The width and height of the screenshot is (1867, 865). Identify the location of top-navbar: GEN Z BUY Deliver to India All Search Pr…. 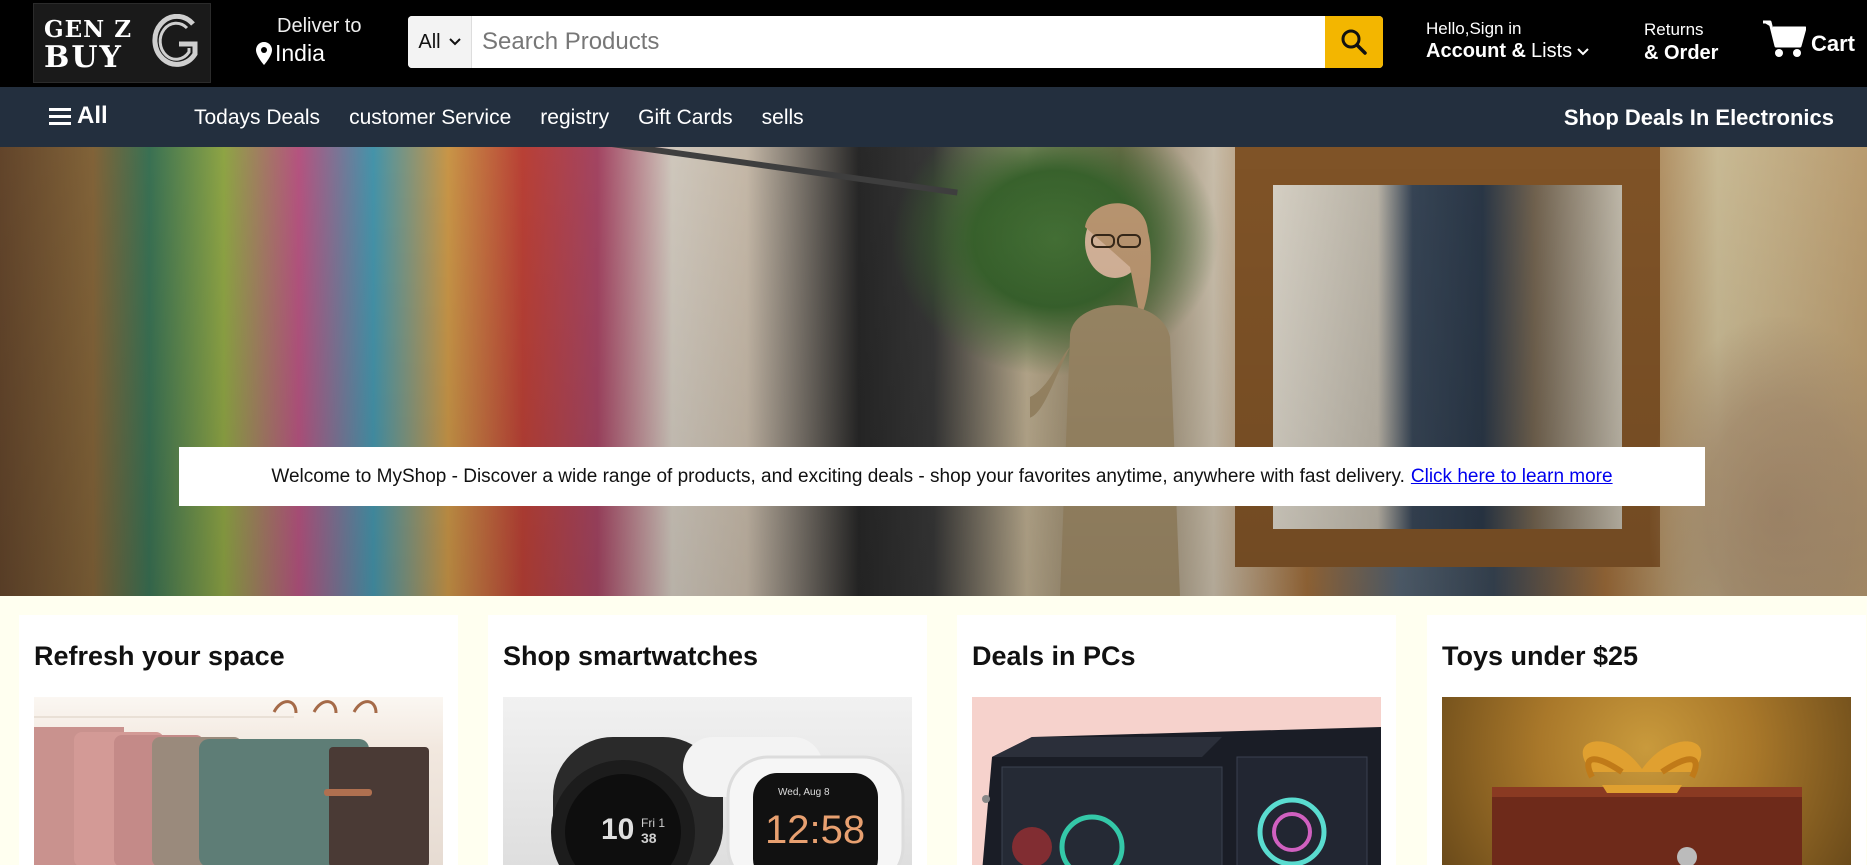
(933, 43).